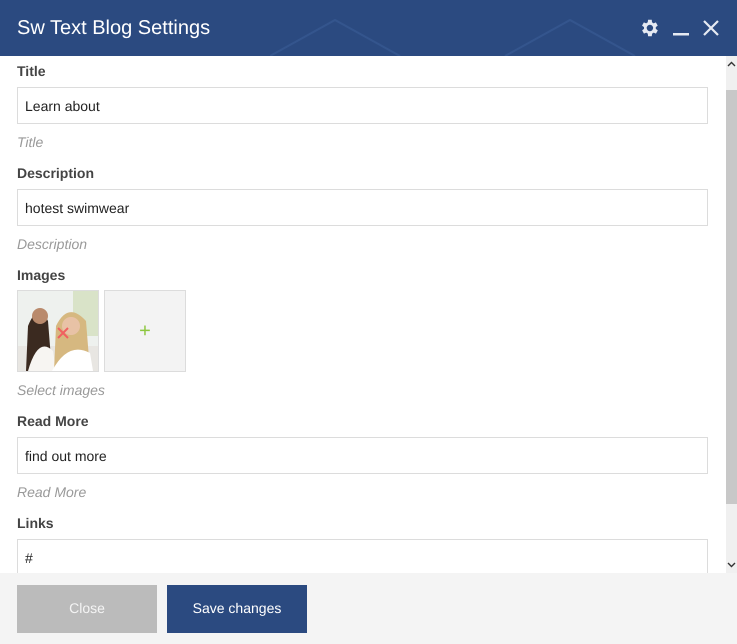 This screenshot has width=737, height=644. What do you see at coordinates (41, 275) in the screenshot?
I see `field-label: Images` at bounding box center [41, 275].